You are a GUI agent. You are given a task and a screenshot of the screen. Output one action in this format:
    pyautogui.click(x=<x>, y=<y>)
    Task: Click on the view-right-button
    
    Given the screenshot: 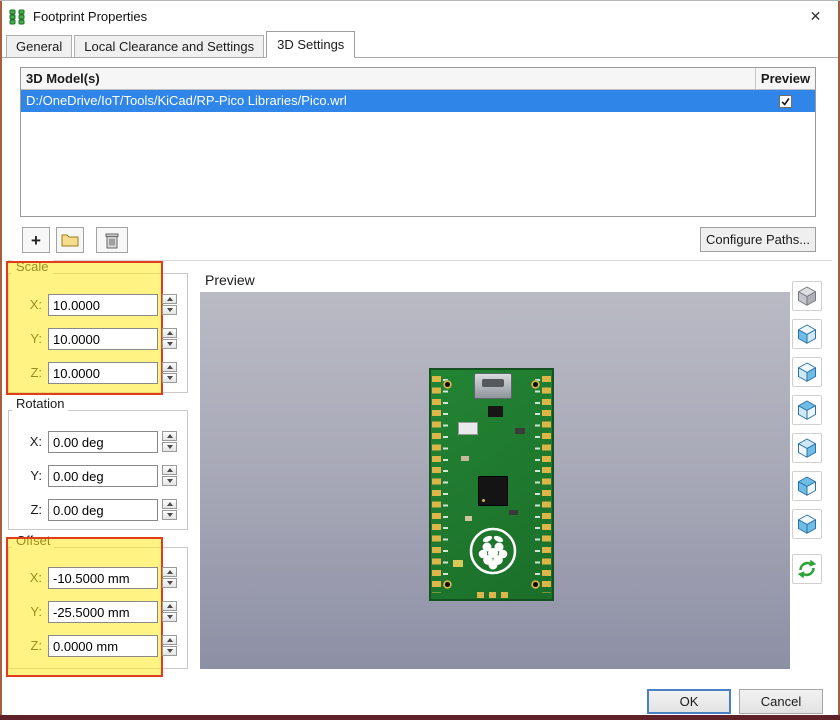 What is the action you would take?
    pyautogui.click(x=807, y=372)
    